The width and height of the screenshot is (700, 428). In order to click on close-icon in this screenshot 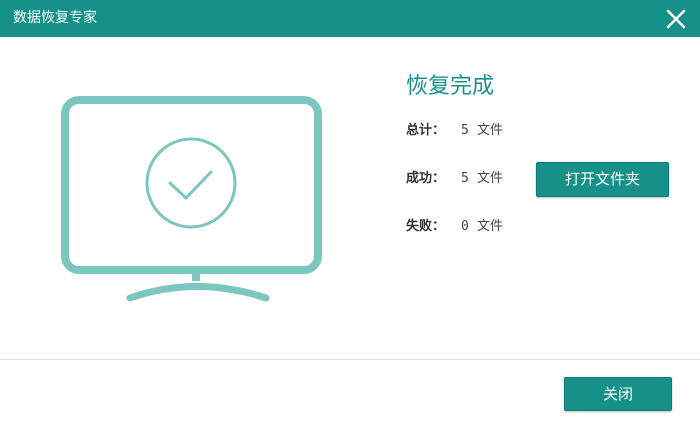, I will do `click(676, 19)`.